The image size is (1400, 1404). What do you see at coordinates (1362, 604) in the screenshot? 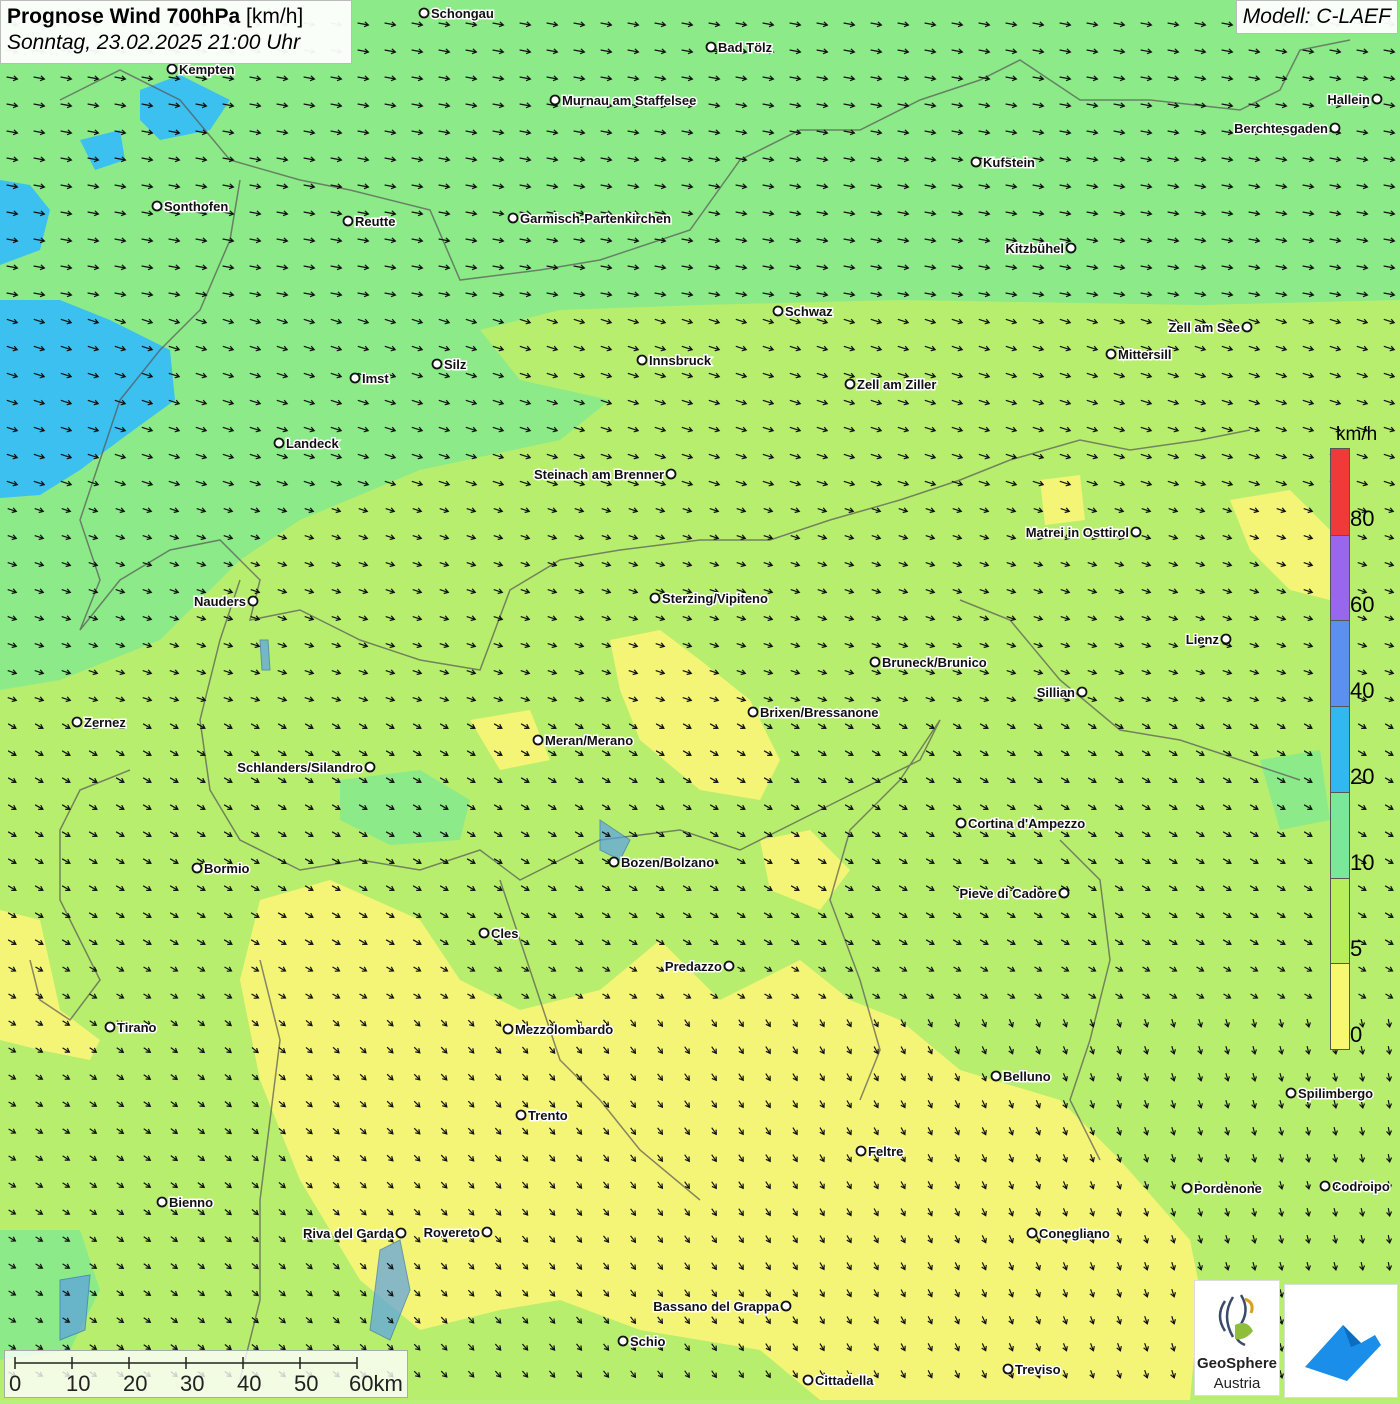
I see `legend-tick-label: 60` at bounding box center [1362, 604].